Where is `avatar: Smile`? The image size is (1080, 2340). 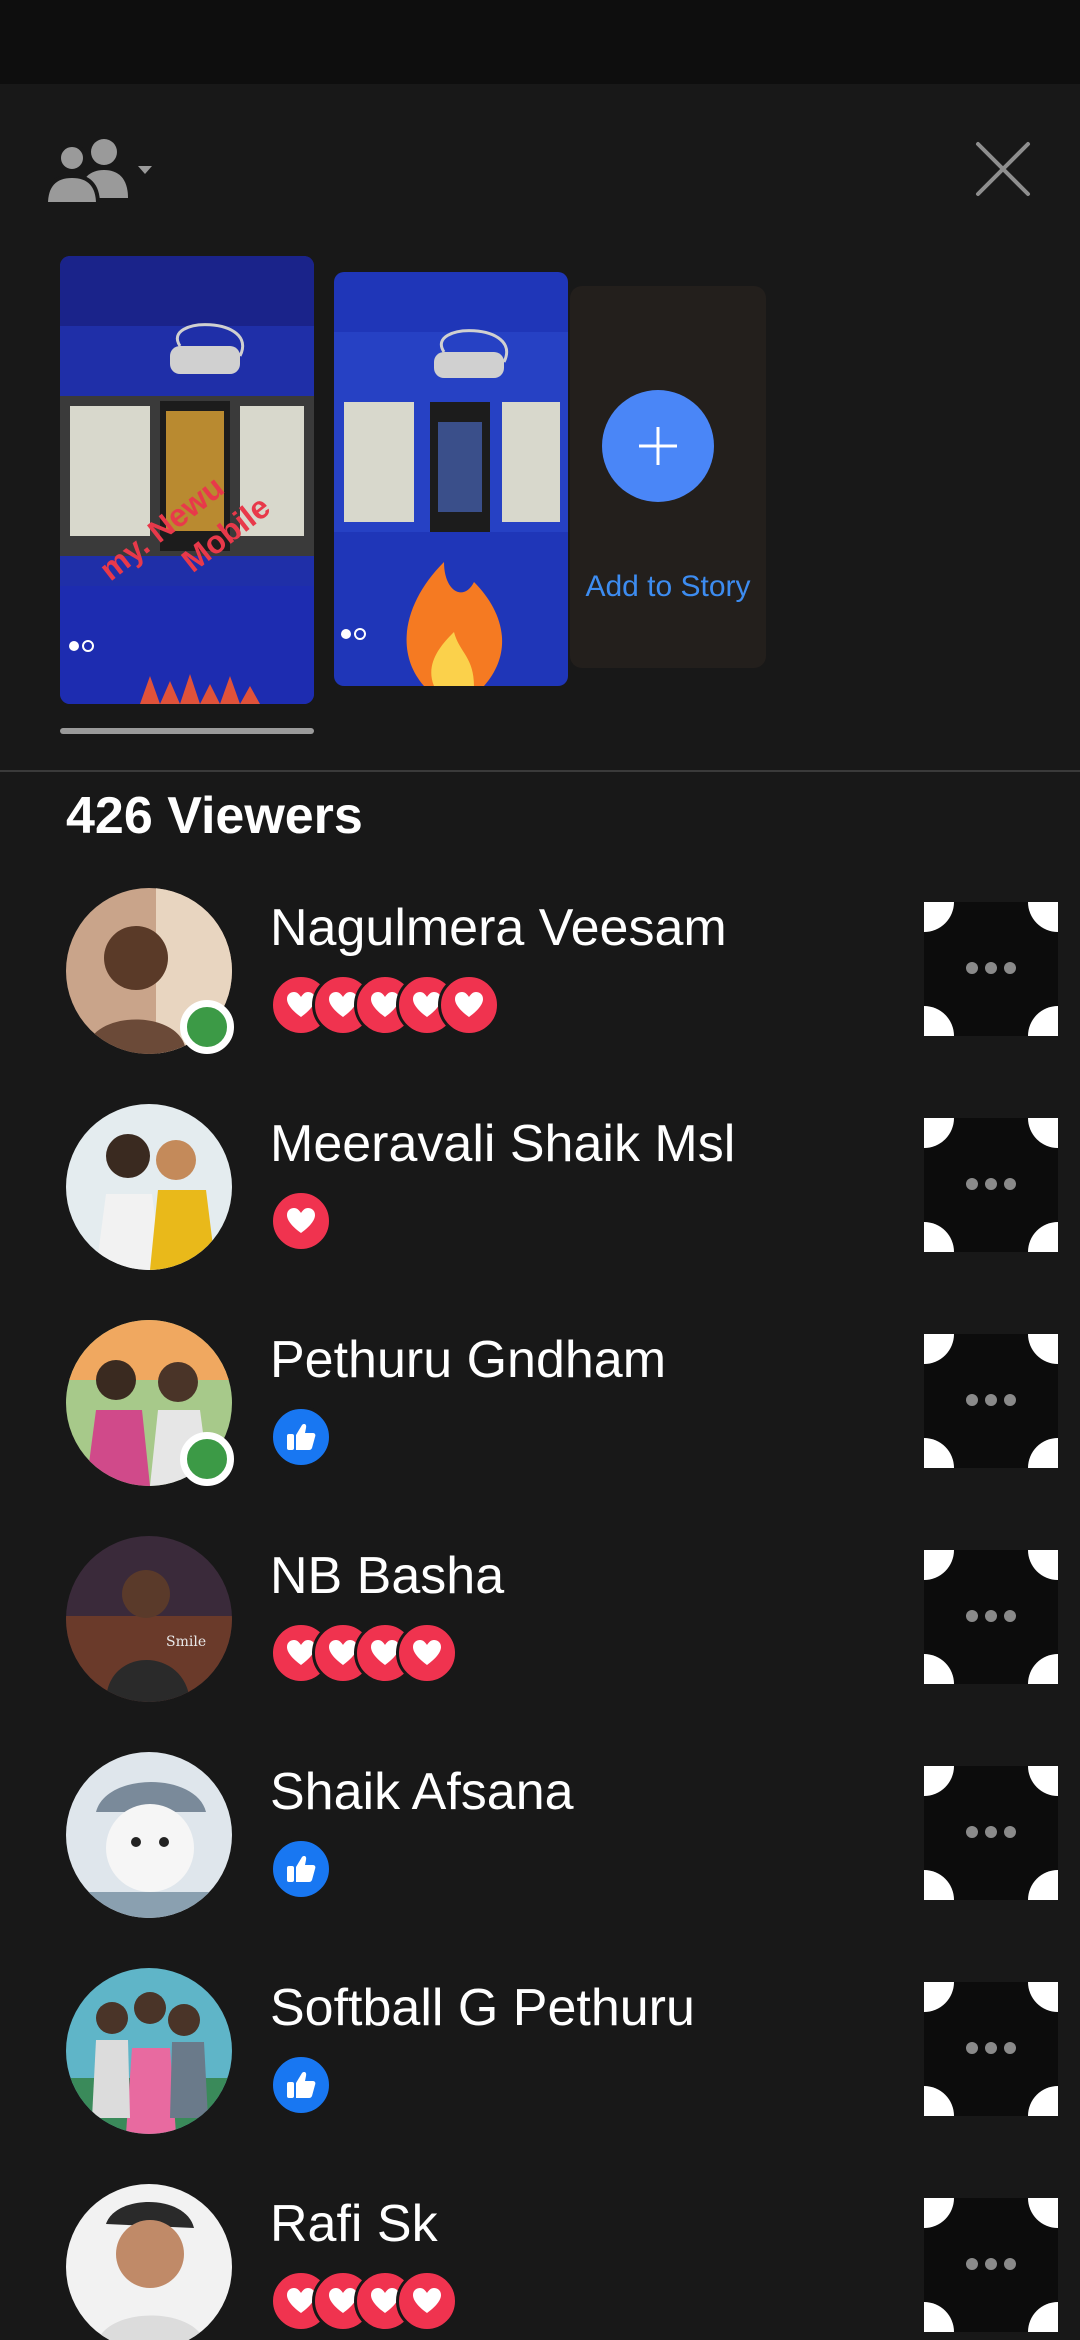 avatar: Smile is located at coordinates (149, 1619).